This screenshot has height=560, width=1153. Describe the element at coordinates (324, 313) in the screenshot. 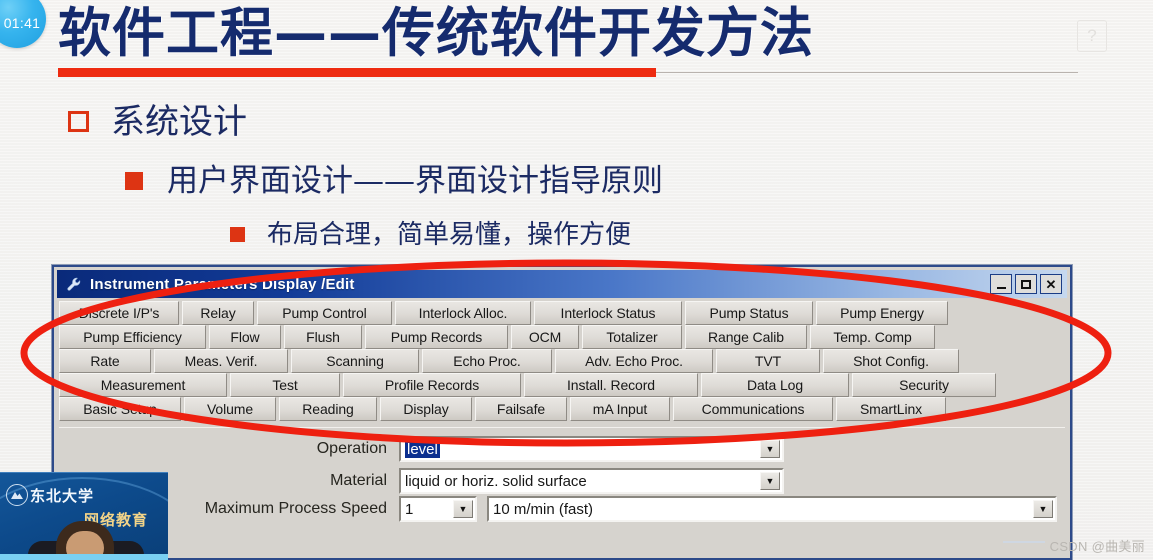

I see `tab-pump-control: Pump Control` at that location.